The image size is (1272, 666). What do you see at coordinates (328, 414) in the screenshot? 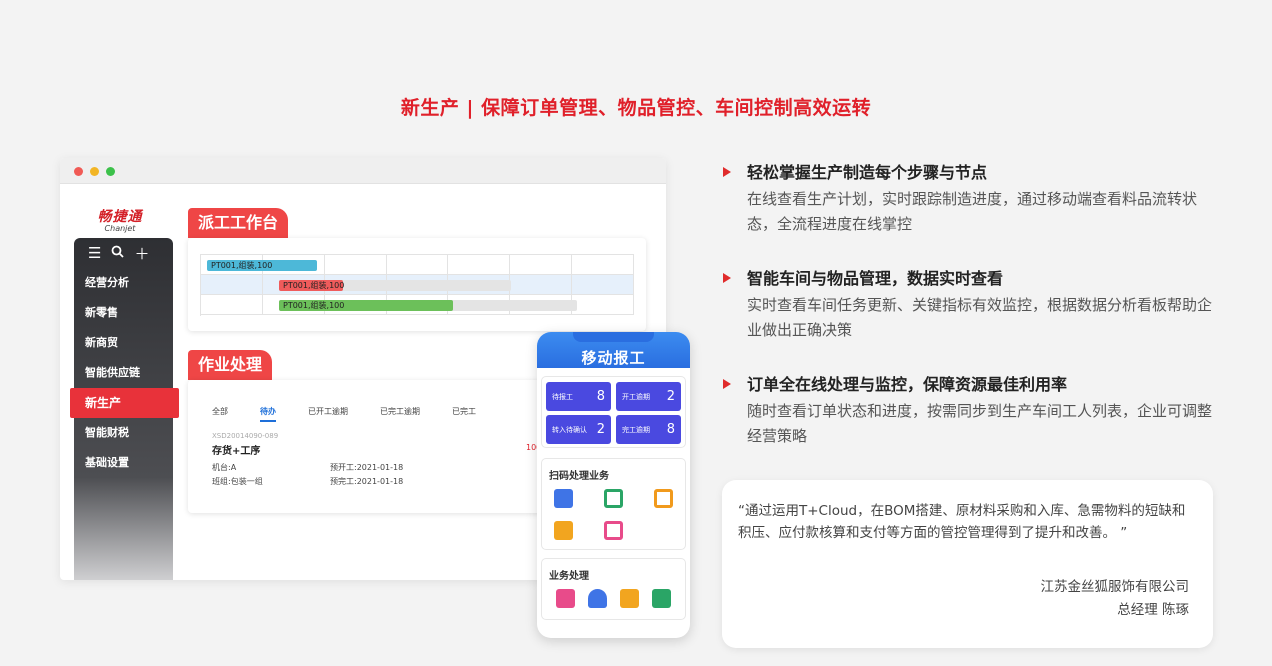
I see `tab-start-overdue: 已开工逾期` at bounding box center [328, 414].